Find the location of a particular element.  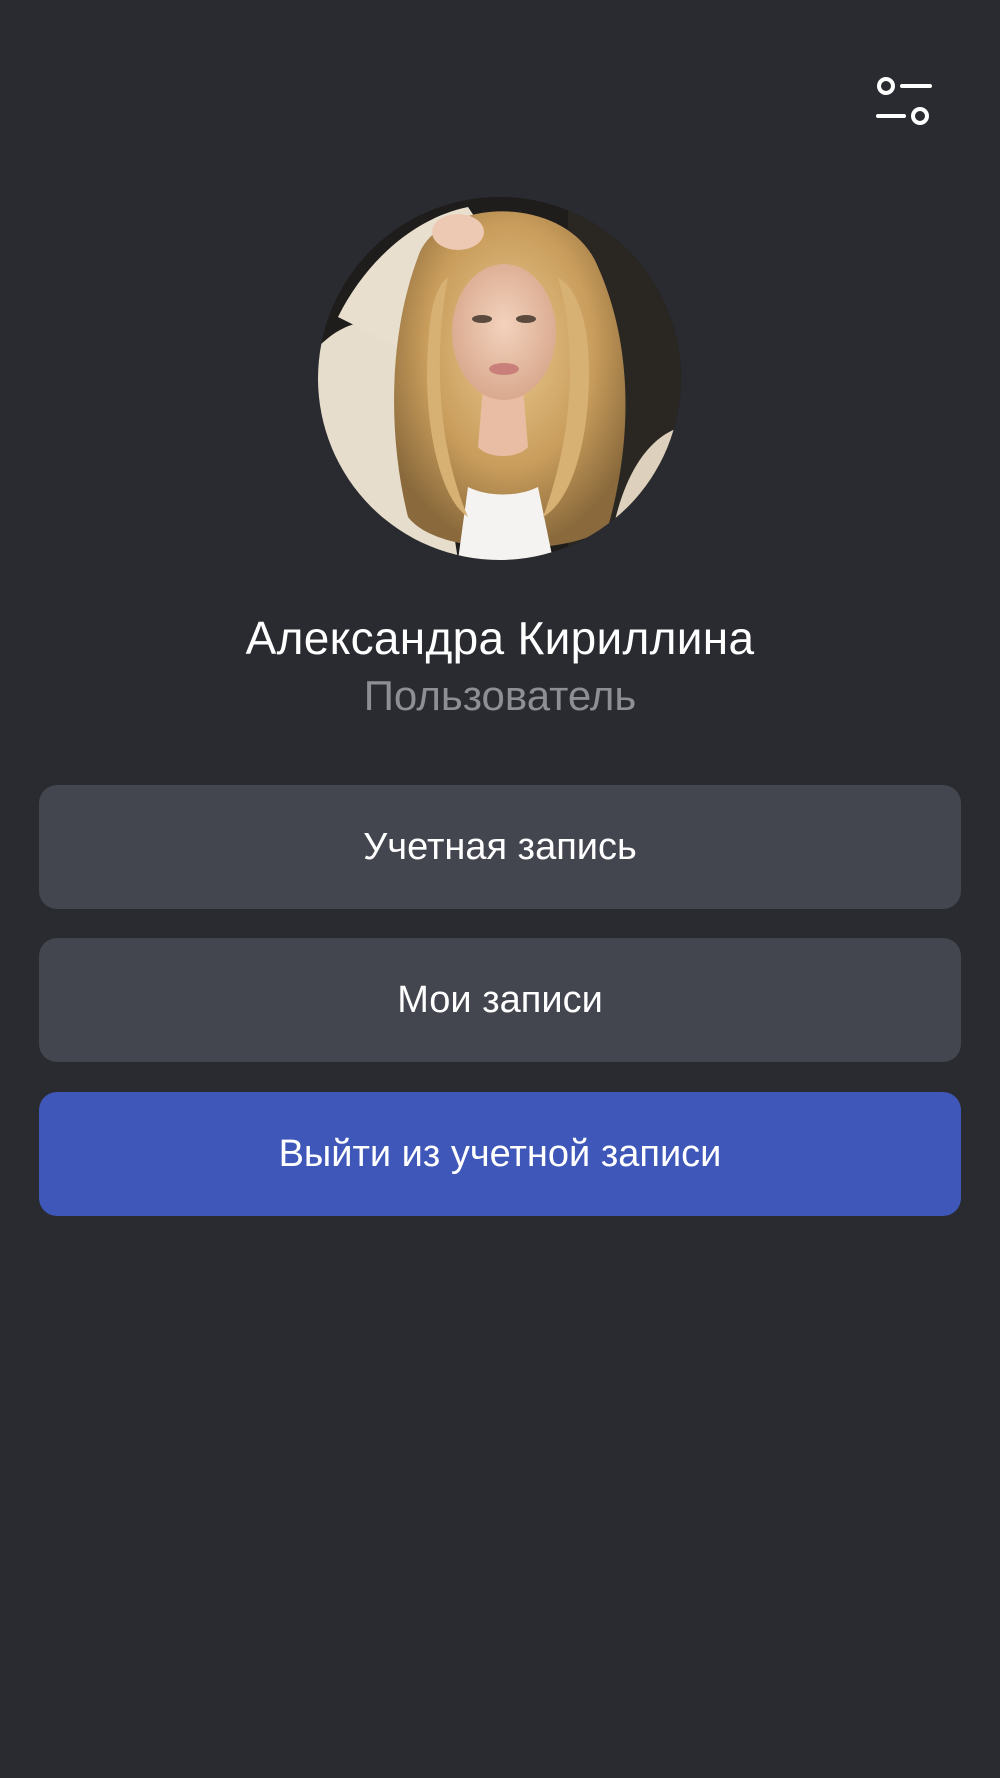

logout-button: Выйти из учетной записи is located at coordinates (500, 1154).